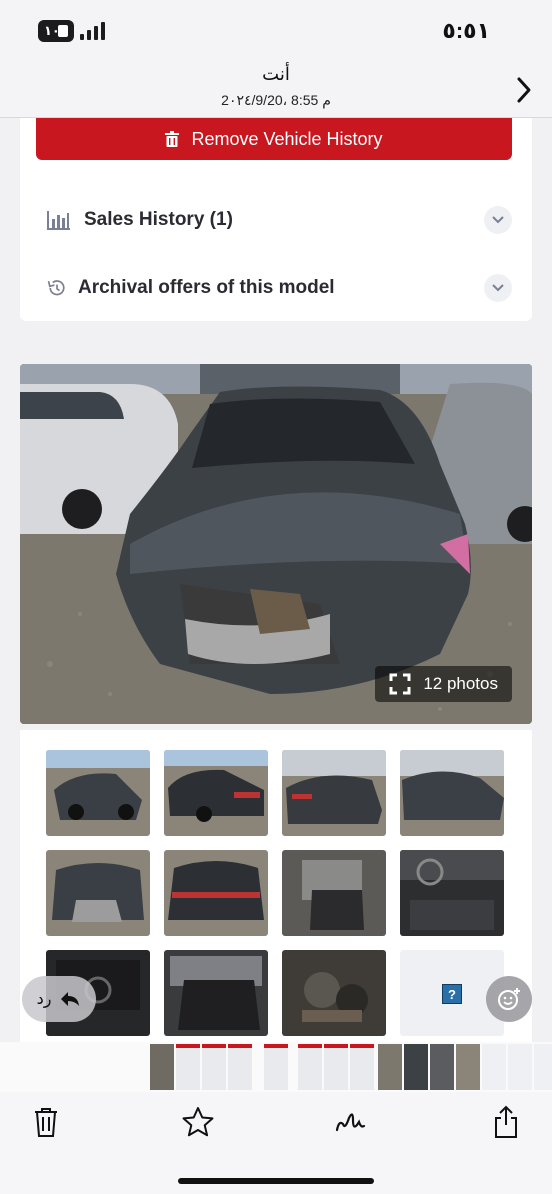 The height and width of the screenshot is (1194, 552). I want to click on archival-offers-label: Archival offers of this model, so click(206, 287).